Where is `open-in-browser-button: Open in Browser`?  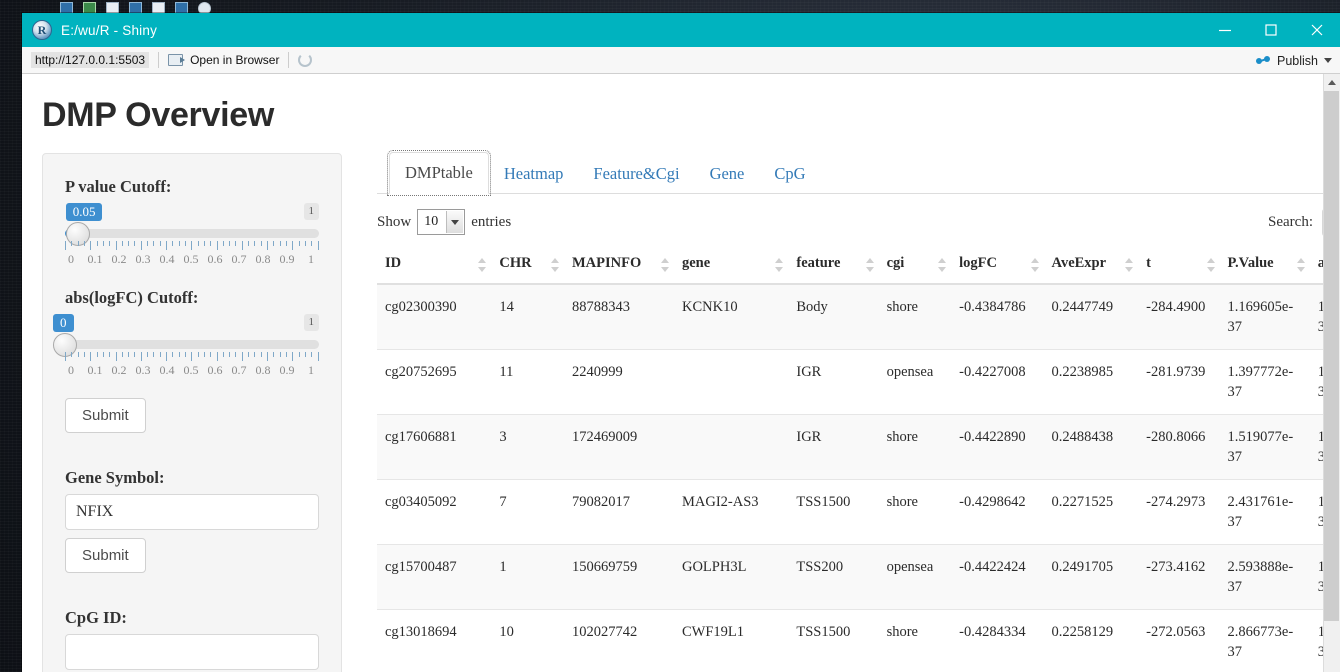
open-in-browser-button: Open in Browser is located at coordinates (223, 60).